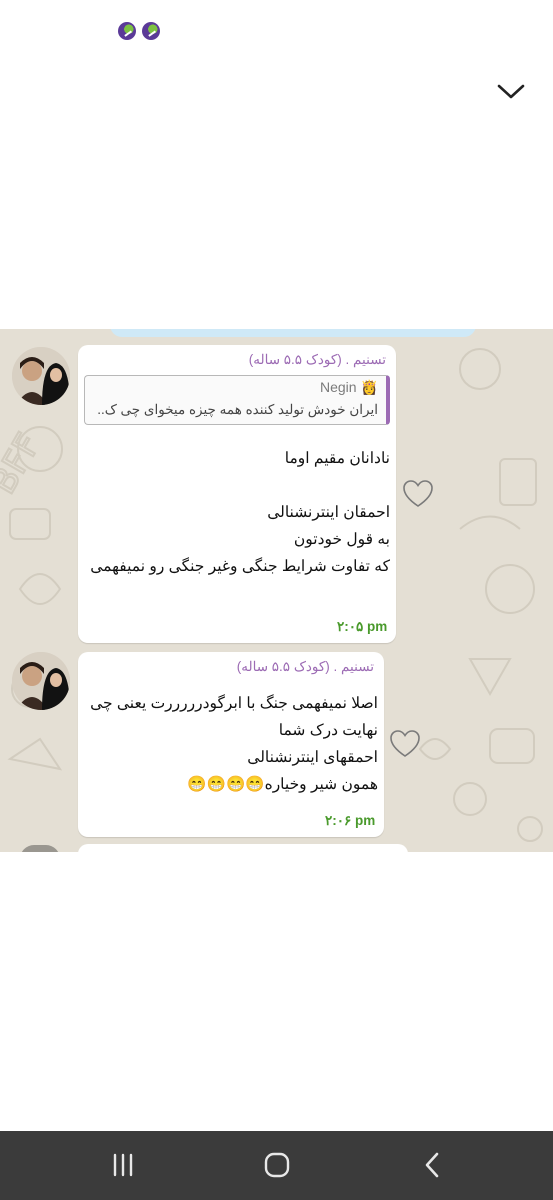 The image size is (553, 1200). Describe the element at coordinates (282, 784) in the screenshot. I see `message-line: همون شیر وخیاره😁😁😁😁` at that location.